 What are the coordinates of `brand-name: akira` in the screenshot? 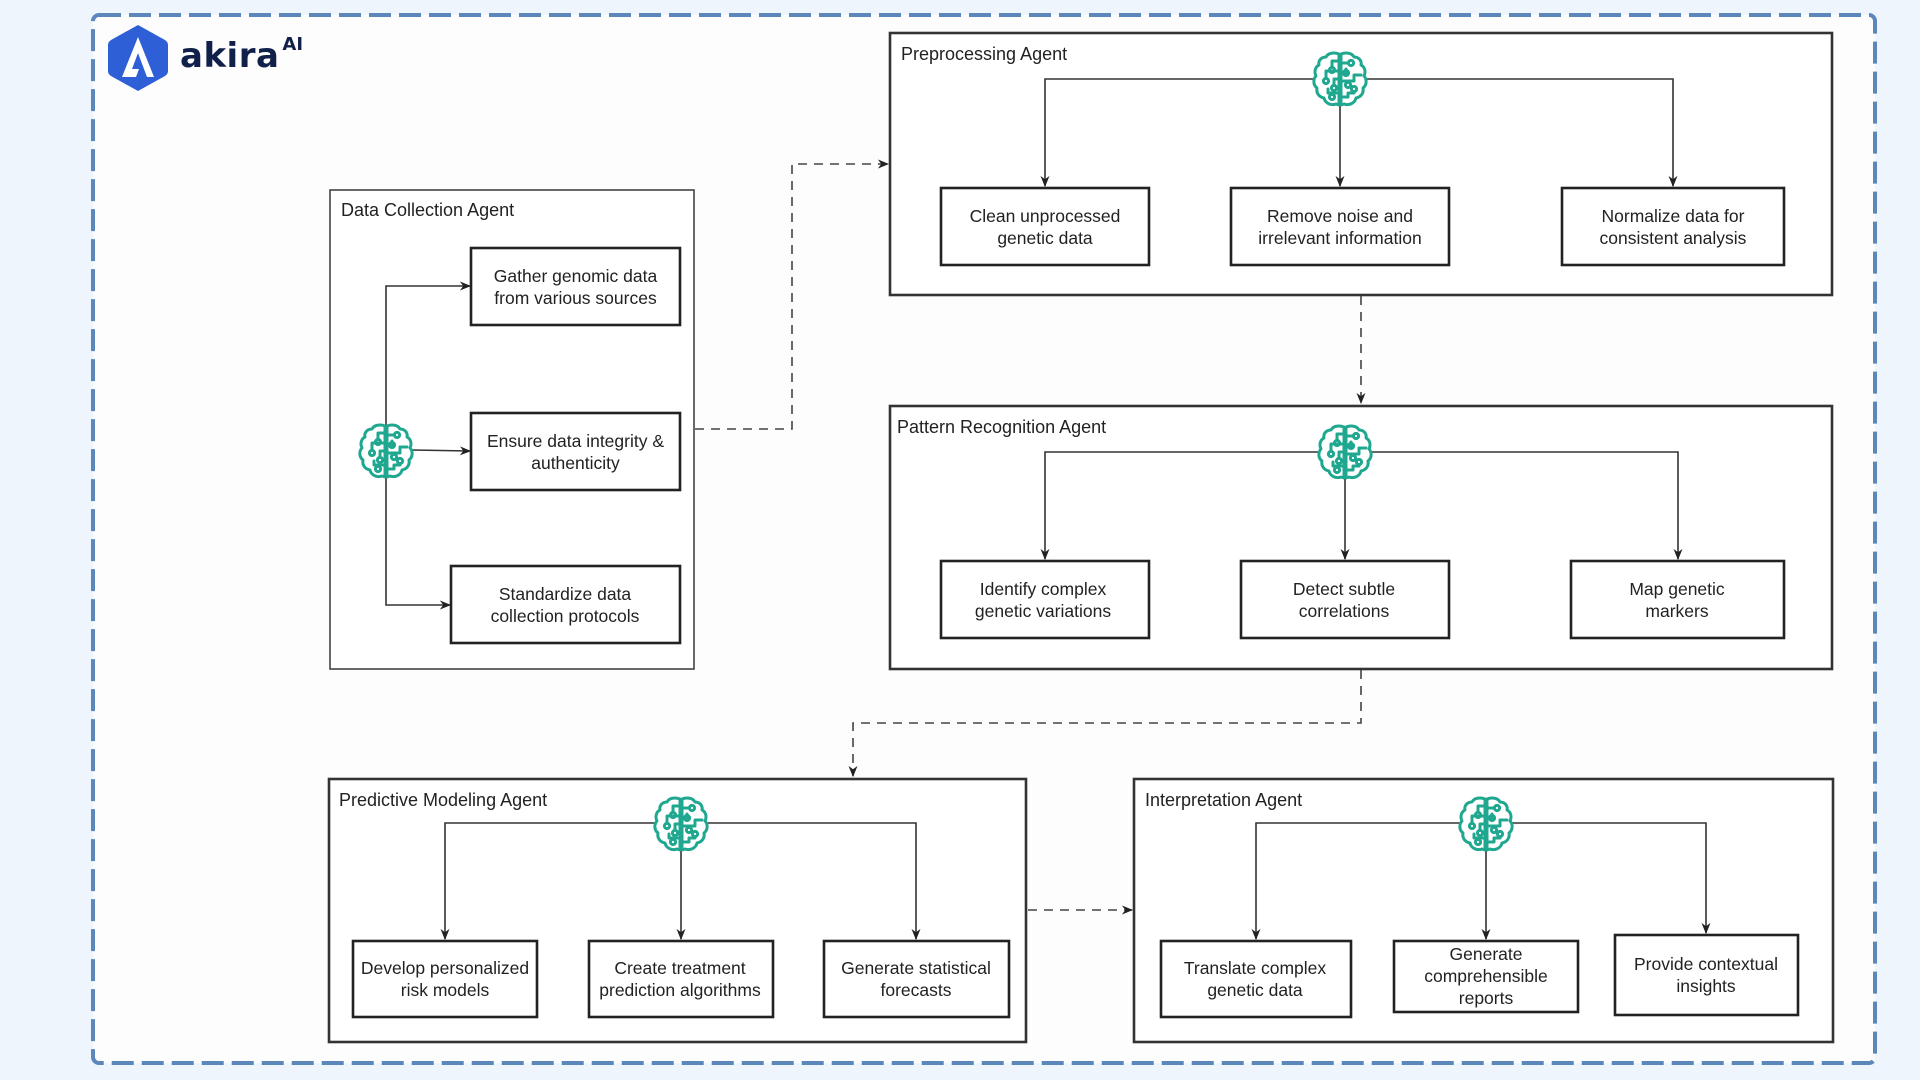 It's located at (230, 56).